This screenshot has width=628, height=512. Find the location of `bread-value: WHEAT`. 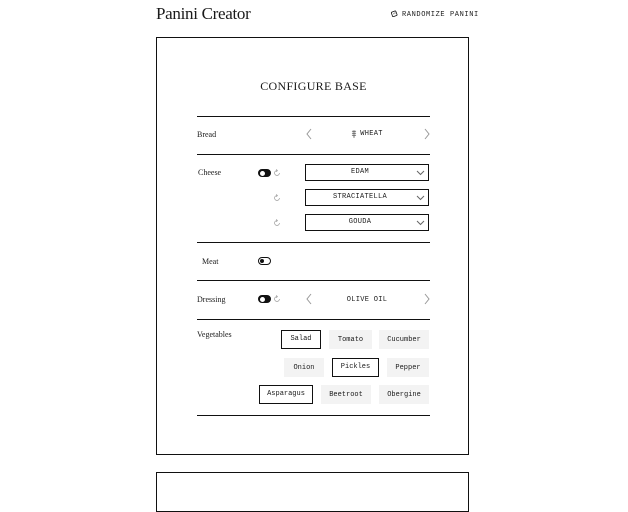

bread-value: WHEAT is located at coordinates (367, 134).